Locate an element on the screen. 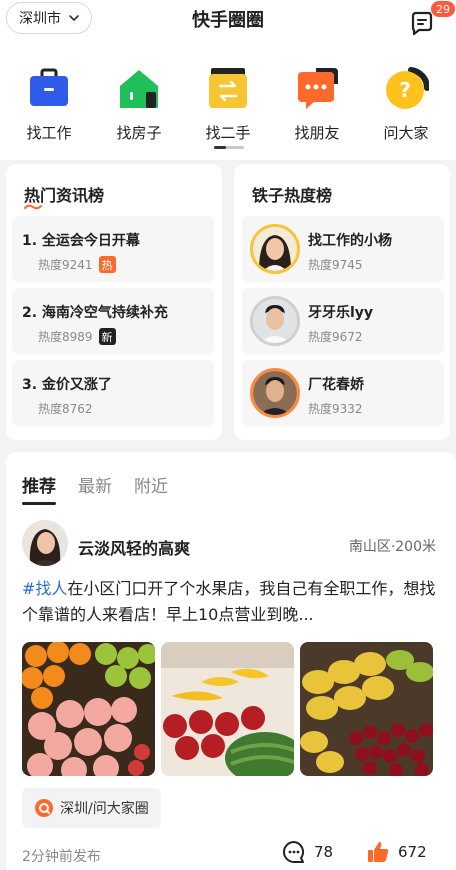 This screenshot has height=870, width=456. hot-news-heat: 热度9241 is located at coordinates (65, 265).